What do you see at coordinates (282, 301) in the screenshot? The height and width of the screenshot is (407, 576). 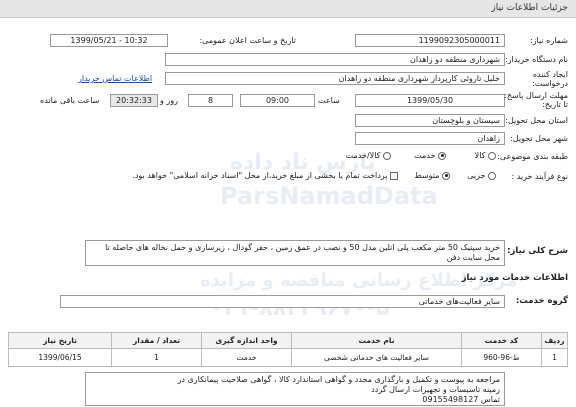 I see `service-group-field: سایر فعالیت‌های خدماتی` at bounding box center [282, 301].